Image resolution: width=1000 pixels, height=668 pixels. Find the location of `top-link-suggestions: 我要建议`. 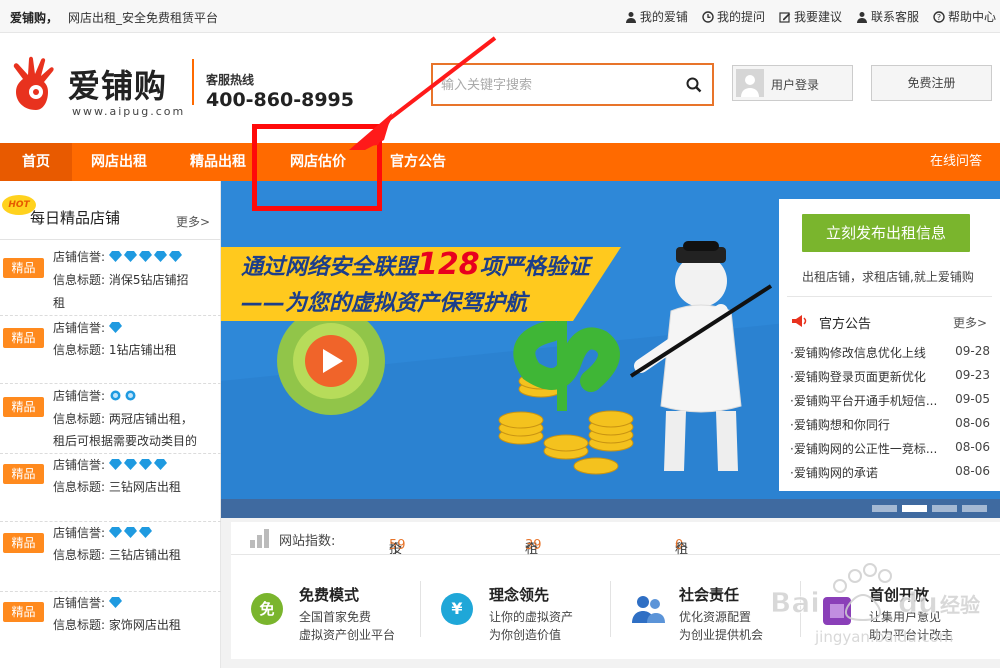

top-link-suggestions: 我要建议 is located at coordinates (810, 16).